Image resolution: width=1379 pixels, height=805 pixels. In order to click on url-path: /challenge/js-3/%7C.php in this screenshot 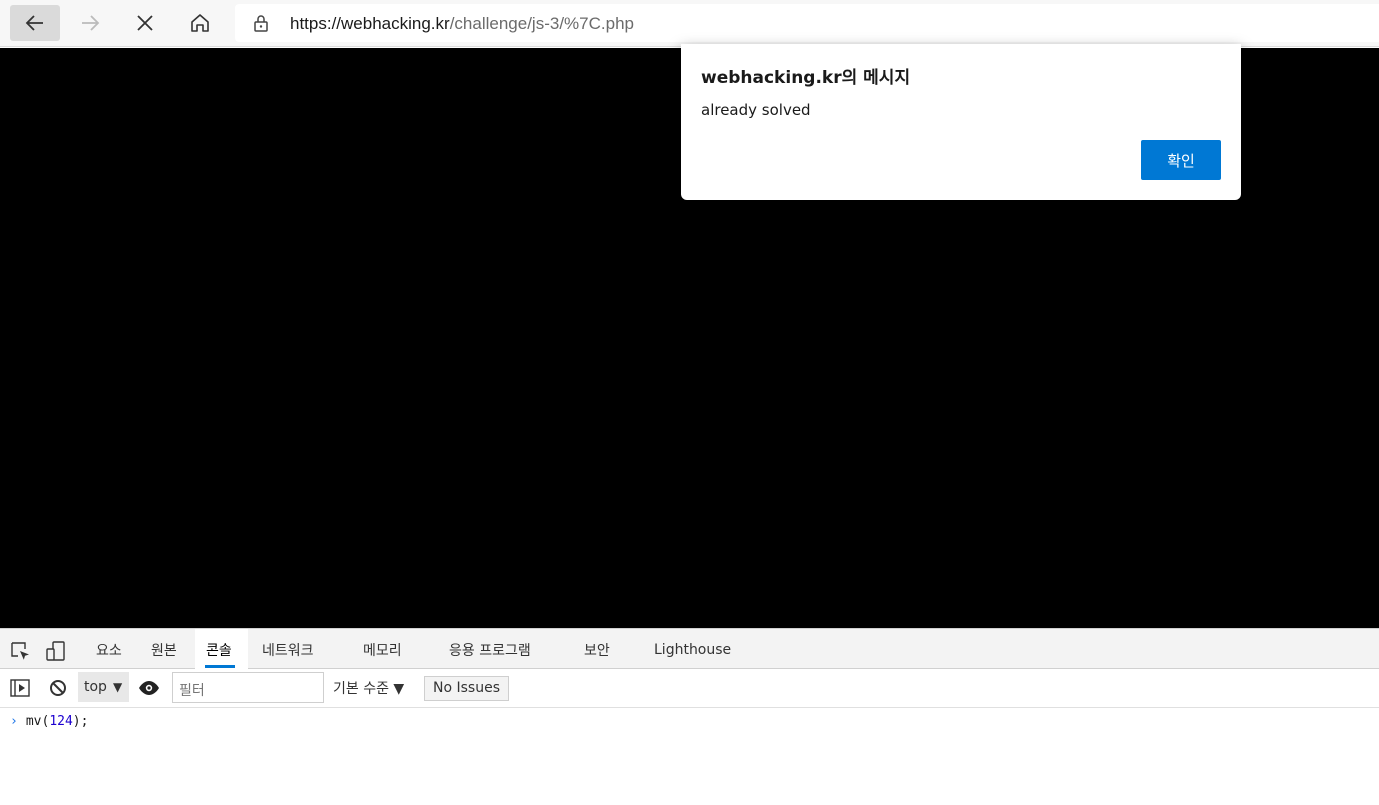, I will do `click(541, 23)`.